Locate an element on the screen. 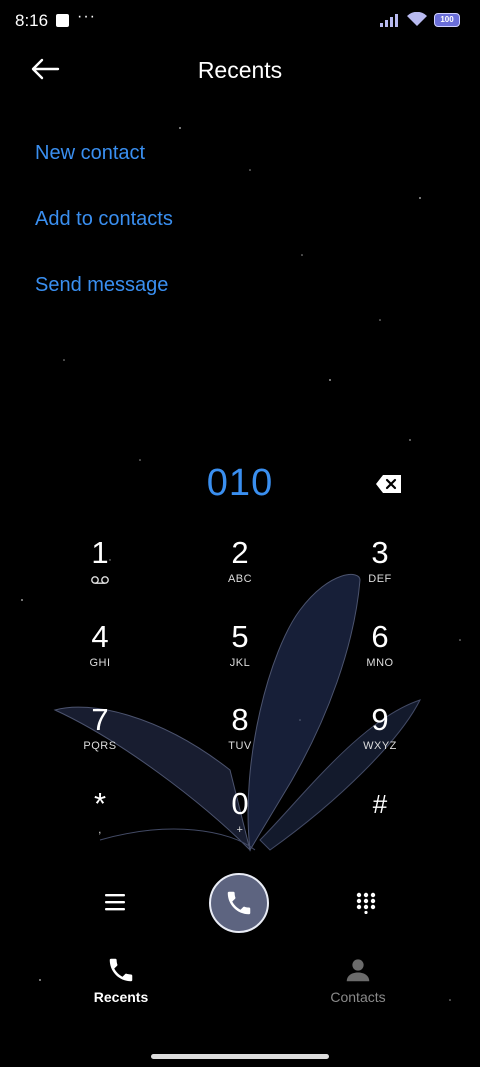 The width and height of the screenshot is (480, 1067). backspace-icon is located at coordinates (389, 484).